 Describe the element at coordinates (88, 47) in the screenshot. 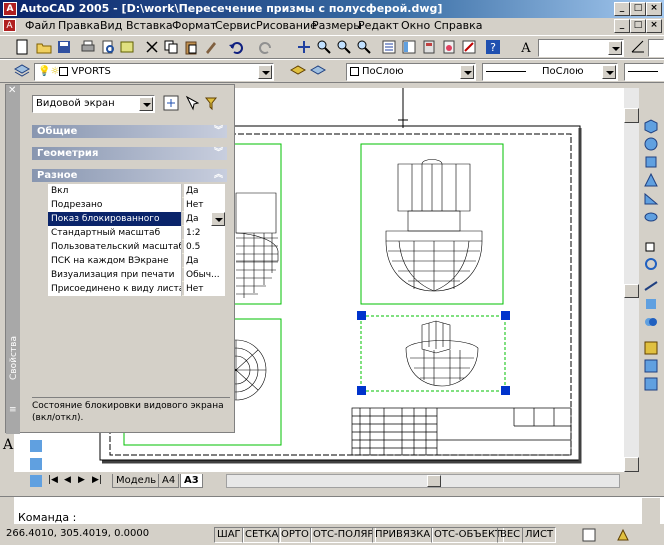

I see `print-icon` at that location.